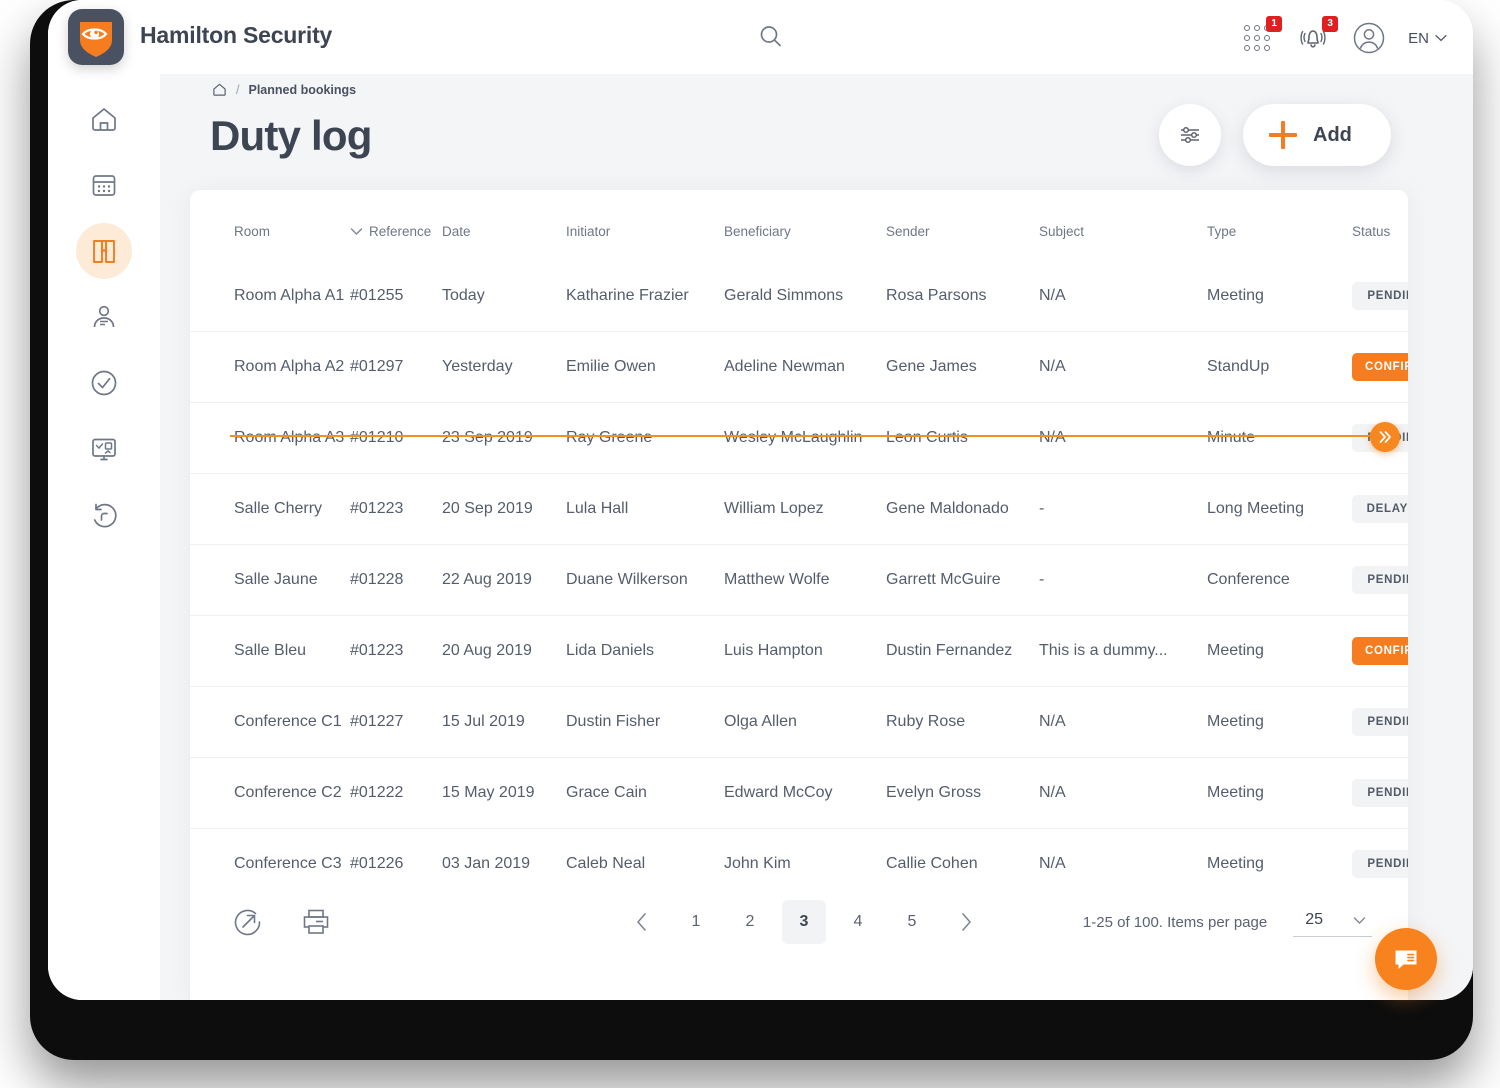 This screenshot has width=1500, height=1088. I want to click on sidebar-item-bookings, so click(104, 251).